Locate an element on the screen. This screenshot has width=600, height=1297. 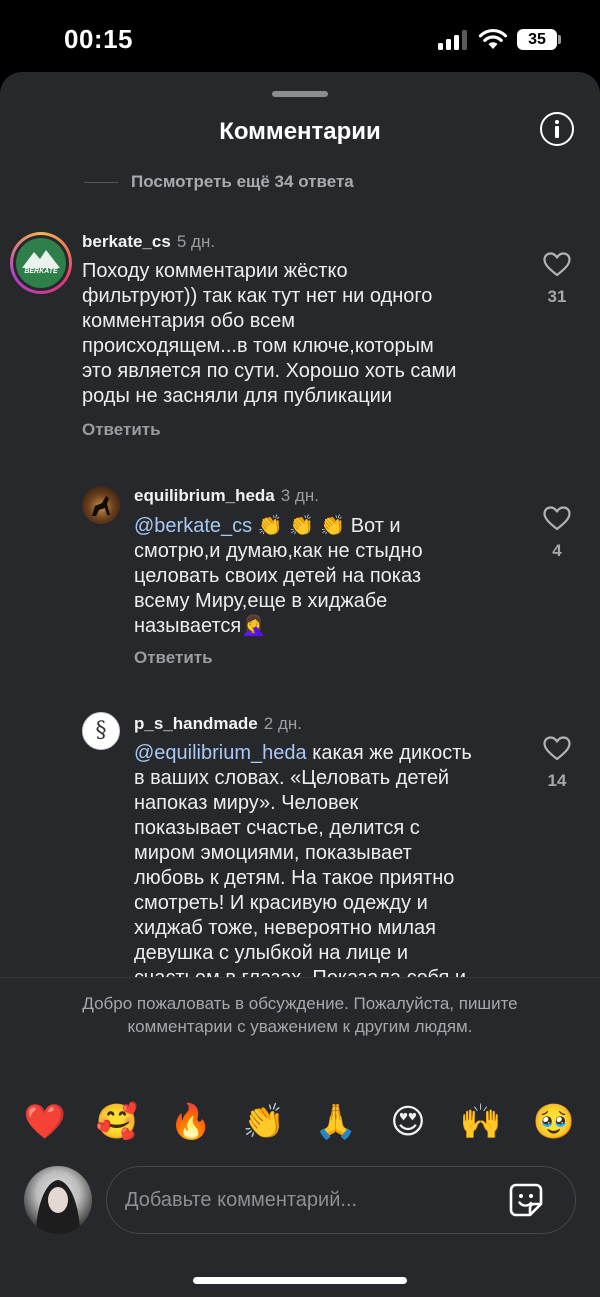
username: equilibrium_heda is located at coordinates (204, 495).